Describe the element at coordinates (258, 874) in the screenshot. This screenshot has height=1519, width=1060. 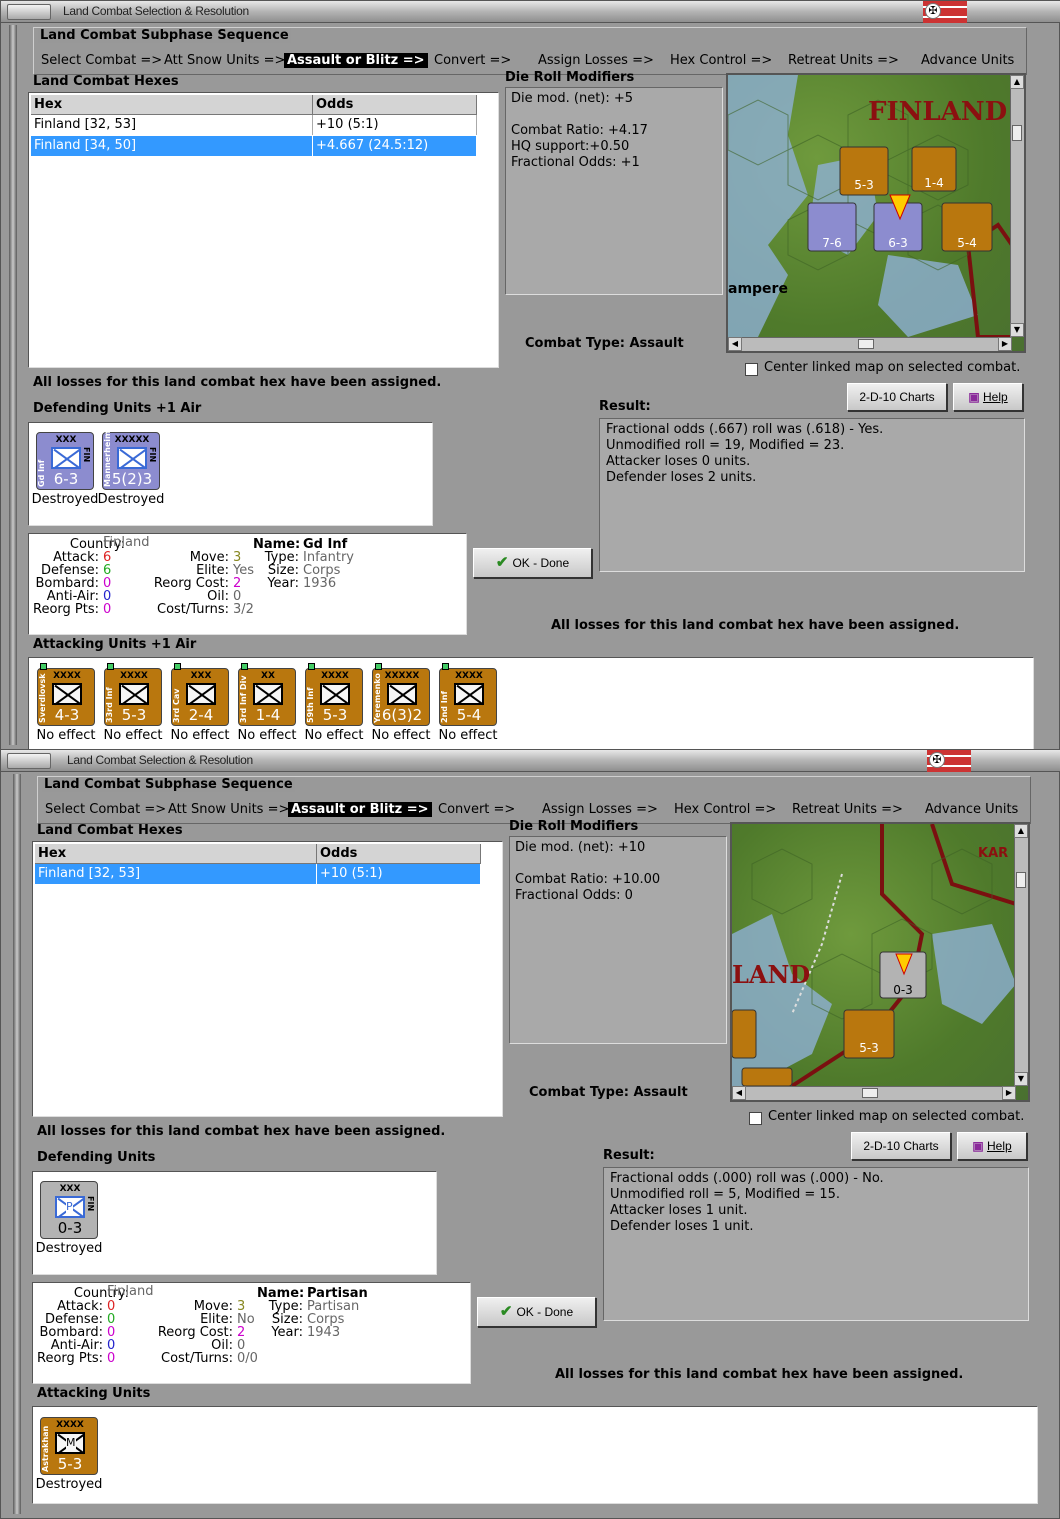
I see `hex-row-selected: Finland [32, 53] +10 (5:1)` at that location.